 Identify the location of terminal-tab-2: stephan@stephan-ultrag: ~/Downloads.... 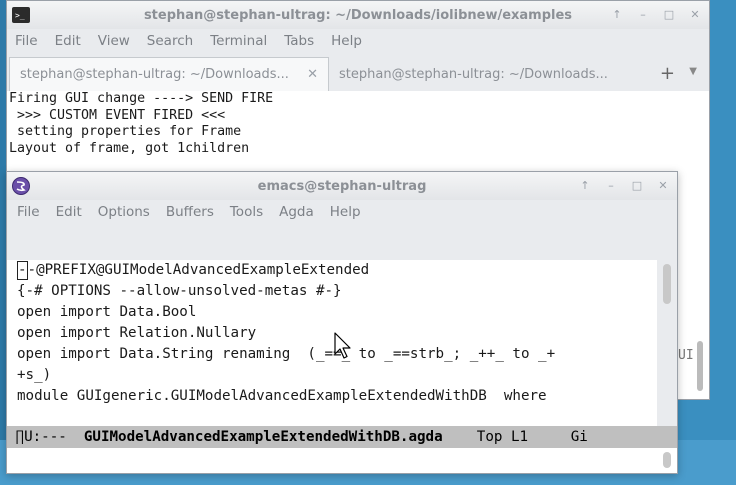
(489, 74).